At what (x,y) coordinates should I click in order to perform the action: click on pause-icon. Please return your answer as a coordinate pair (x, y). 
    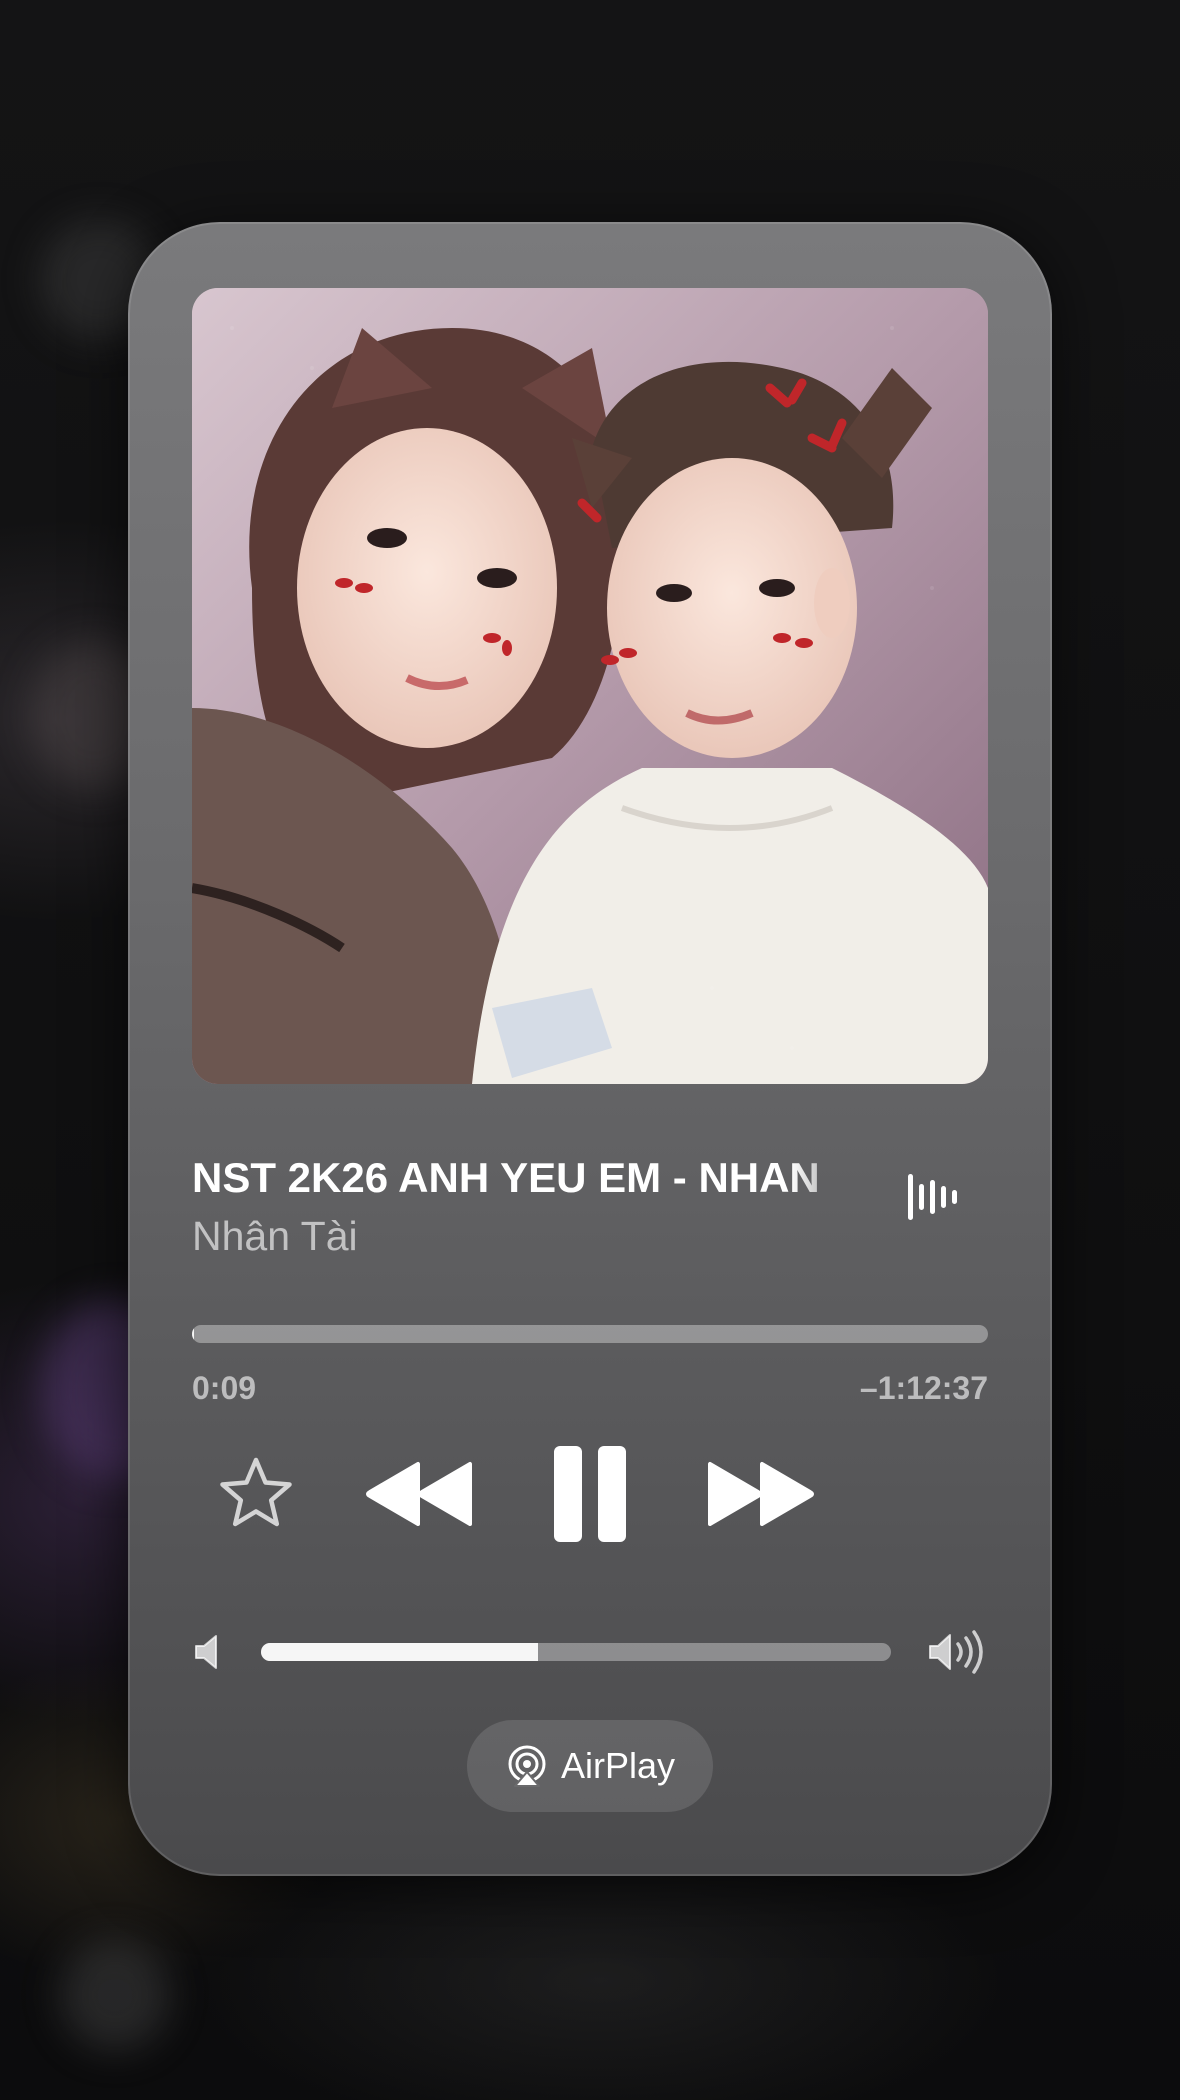
    Looking at the image, I should click on (590, 1494).